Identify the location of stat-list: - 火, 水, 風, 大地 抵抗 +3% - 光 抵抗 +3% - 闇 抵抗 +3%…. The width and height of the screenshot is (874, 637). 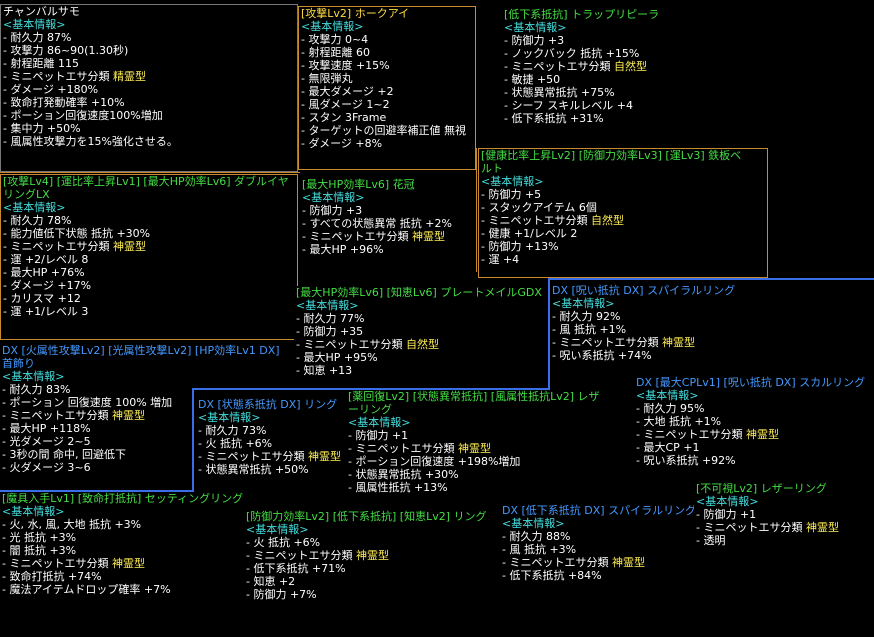
(124, 557).